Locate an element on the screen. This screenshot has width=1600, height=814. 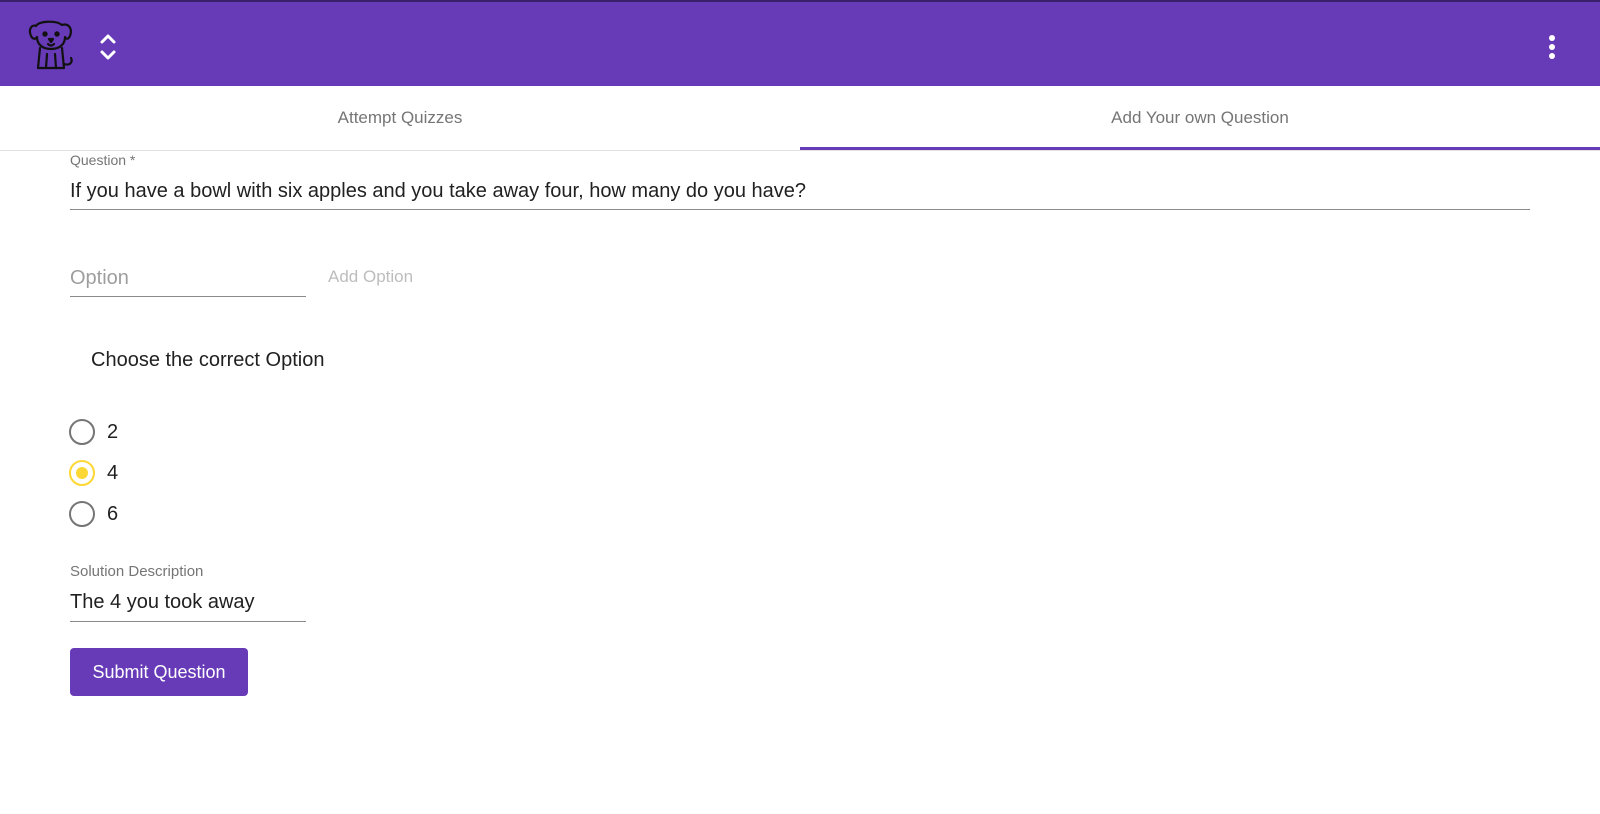
tab-add-your-own-question: Add Your own Question is located at coordinates (1200, 118).